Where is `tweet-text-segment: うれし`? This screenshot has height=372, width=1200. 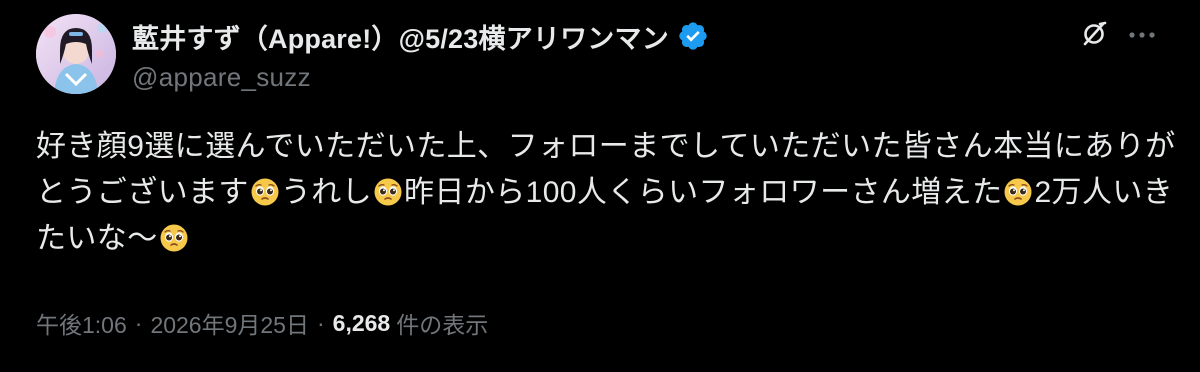
tweet-text-segment: うれし is located at coordinates (326, 192).